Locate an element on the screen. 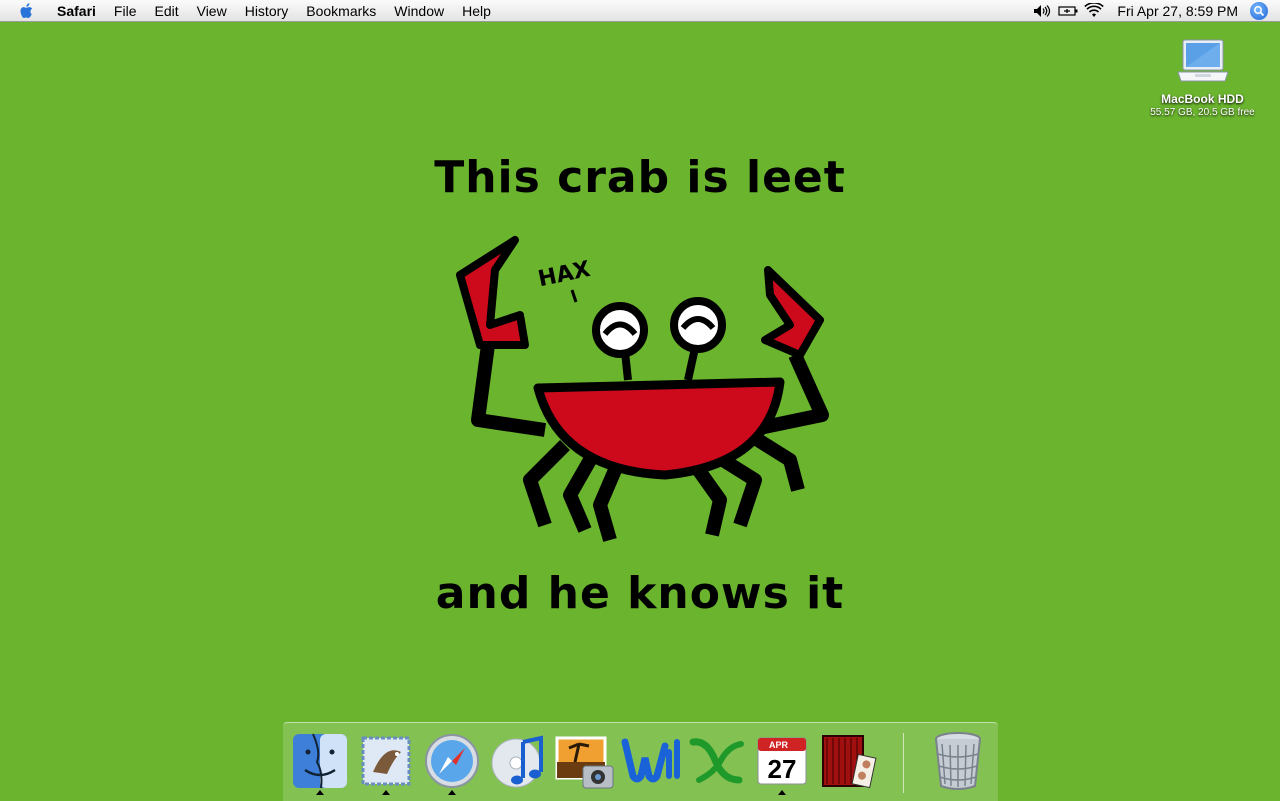 The height and width of the screenshot is (801, 1280). dock-separator is located at coordinates (903, 763).